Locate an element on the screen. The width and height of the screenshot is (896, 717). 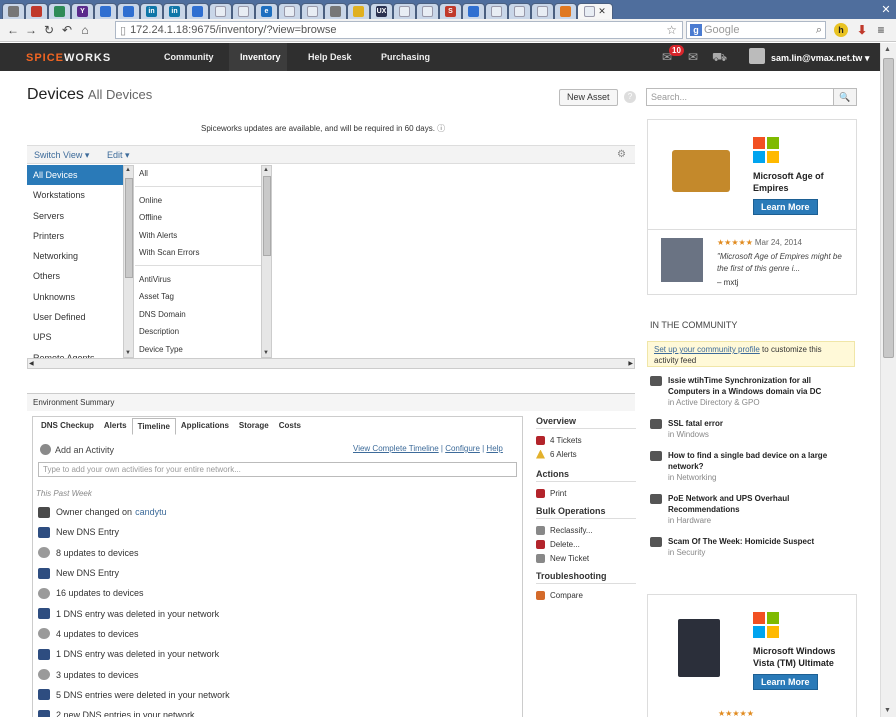
user-menu: sam.lin@vmax.net.tw ▾ is located at coordinates (820, 58).